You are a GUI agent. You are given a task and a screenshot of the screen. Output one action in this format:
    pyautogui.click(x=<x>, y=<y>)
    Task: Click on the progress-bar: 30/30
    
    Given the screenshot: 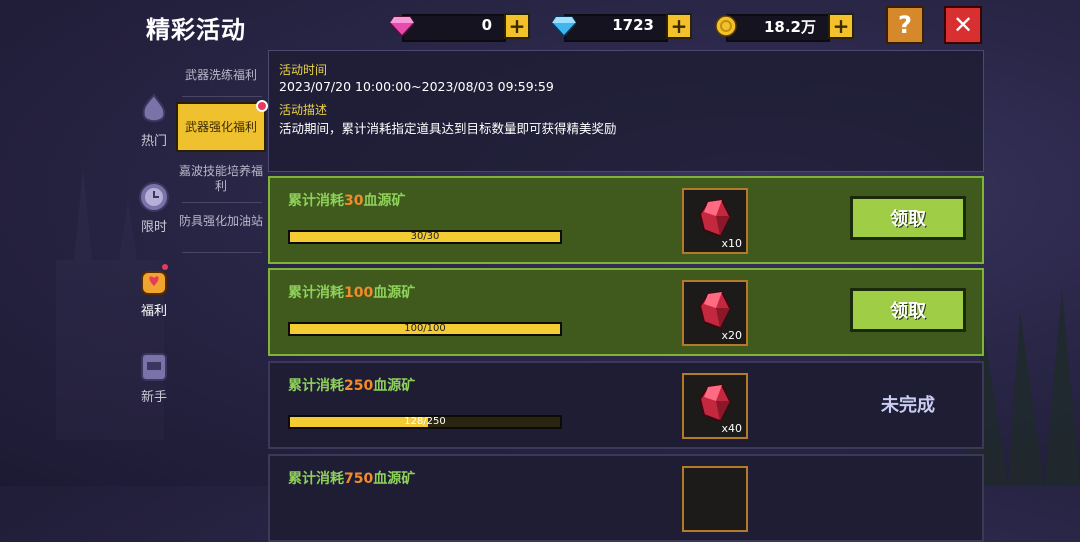 What is the action you would take?
    pyautogui.click(x=425, y=237)
    